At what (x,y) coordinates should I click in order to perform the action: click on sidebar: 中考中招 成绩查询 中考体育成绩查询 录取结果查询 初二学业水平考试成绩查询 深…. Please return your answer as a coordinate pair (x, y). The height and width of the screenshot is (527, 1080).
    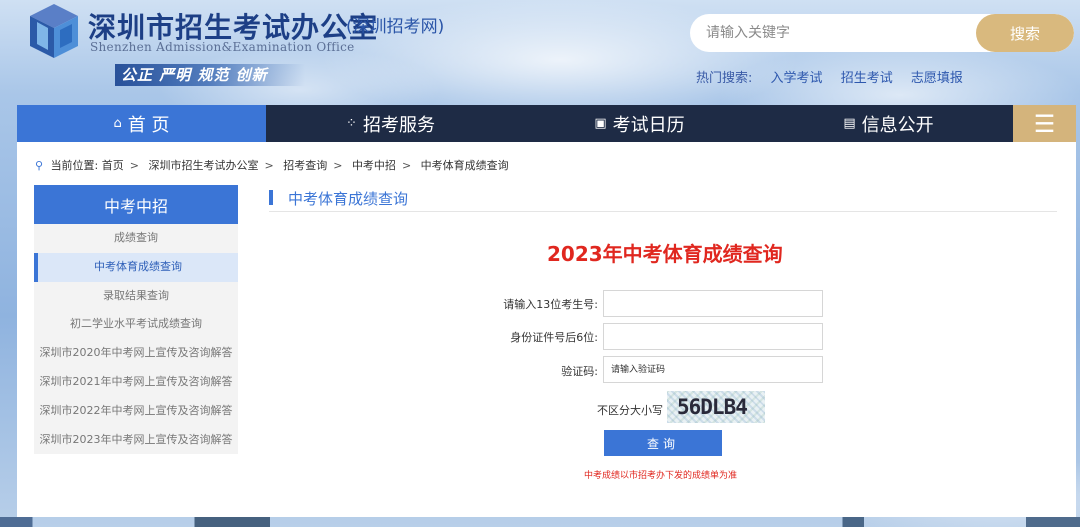
    Looking at the image, I should click on (136, 319).